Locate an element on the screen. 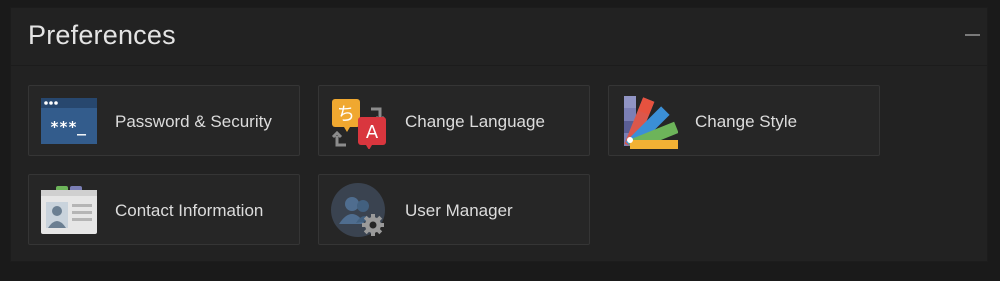 This screenshot has height=281, width=1000. user-manager-icon is located at coordinates (359, 210).